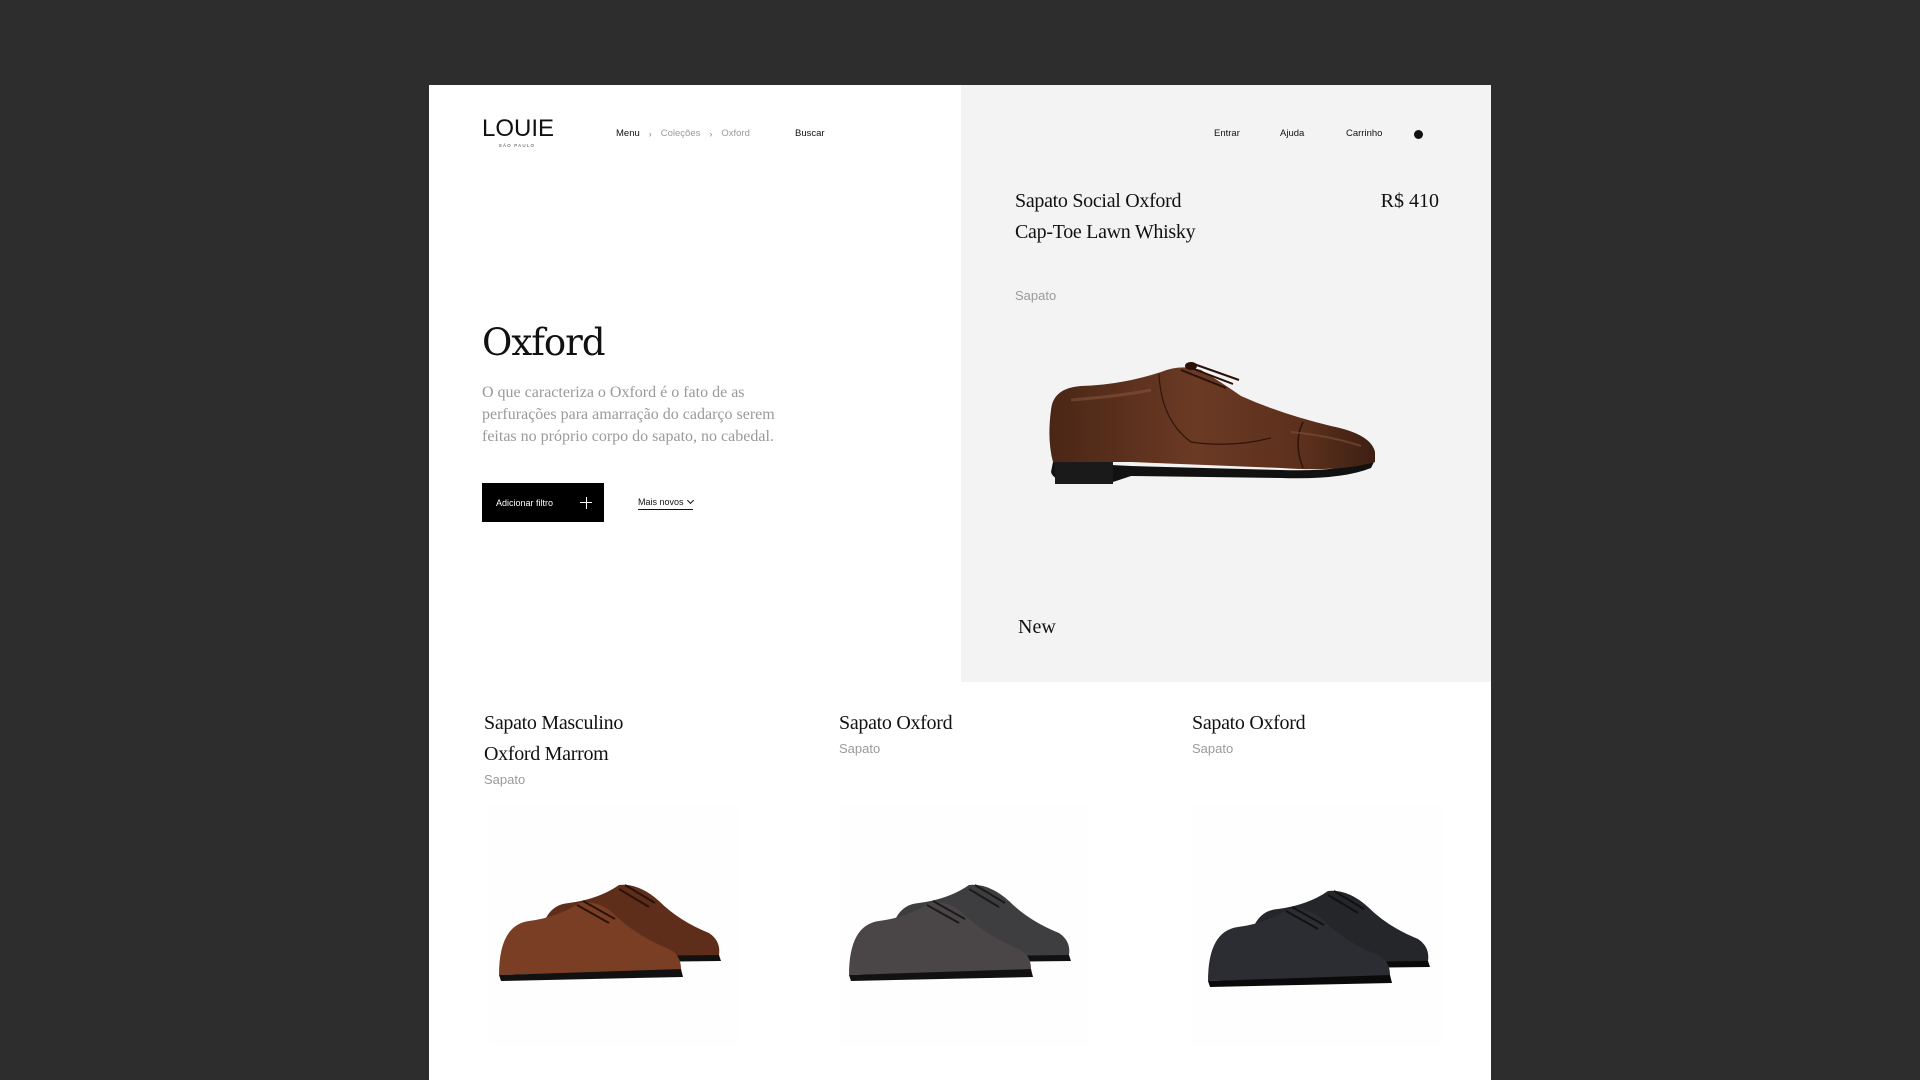  I want to click on add-filter-button: Adicionar filtro, so click(543, 502).